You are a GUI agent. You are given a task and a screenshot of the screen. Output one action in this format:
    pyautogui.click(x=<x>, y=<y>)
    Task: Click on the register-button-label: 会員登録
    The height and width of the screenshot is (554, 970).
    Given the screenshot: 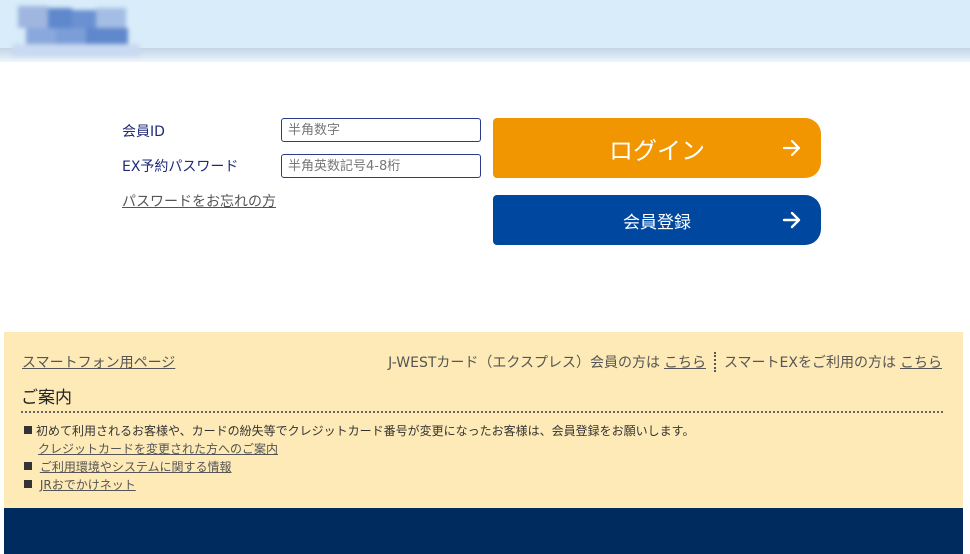 What is the action you would take?
    pyautogui.click(x=657, y=222)
    